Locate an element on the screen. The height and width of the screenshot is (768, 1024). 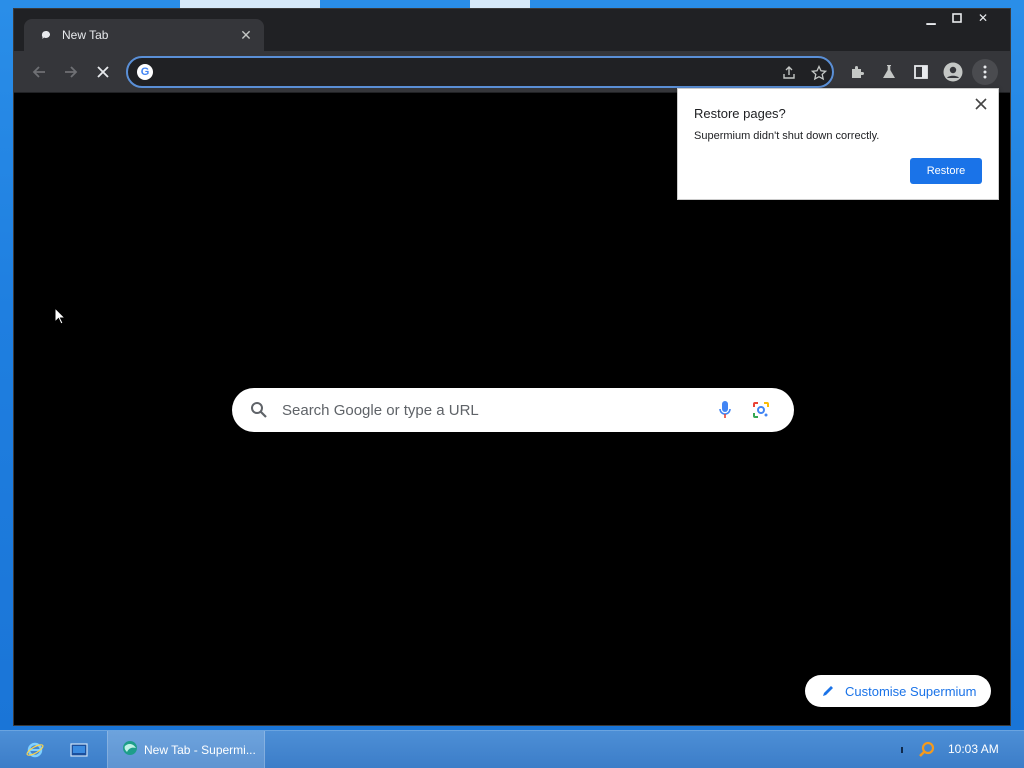
title-bar: New Tab ✕ ▁ ✕ is located at coordinates (512, 30).